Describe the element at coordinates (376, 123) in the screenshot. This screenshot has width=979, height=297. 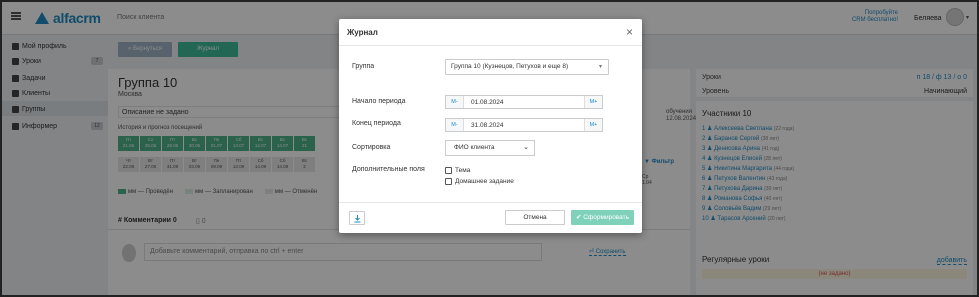
I see `end-period-label: Конец периода` at that location.